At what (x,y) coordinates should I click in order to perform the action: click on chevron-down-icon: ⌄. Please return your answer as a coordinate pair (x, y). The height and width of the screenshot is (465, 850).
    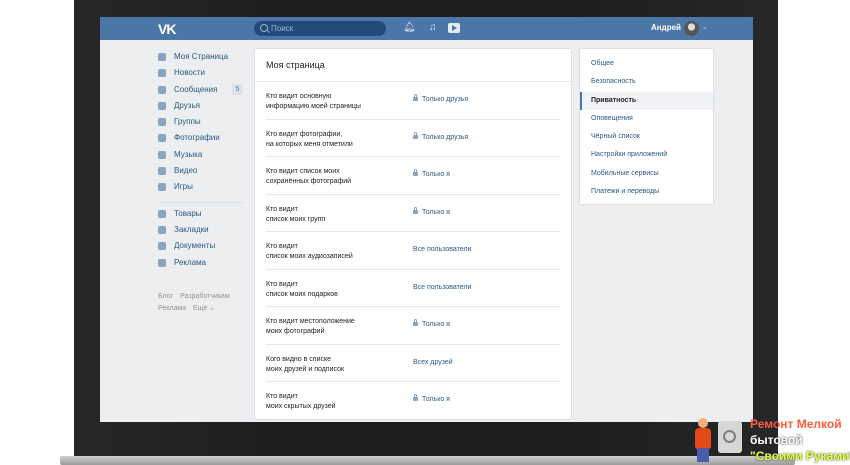
    Looking at the image, I should click on (705, 27).